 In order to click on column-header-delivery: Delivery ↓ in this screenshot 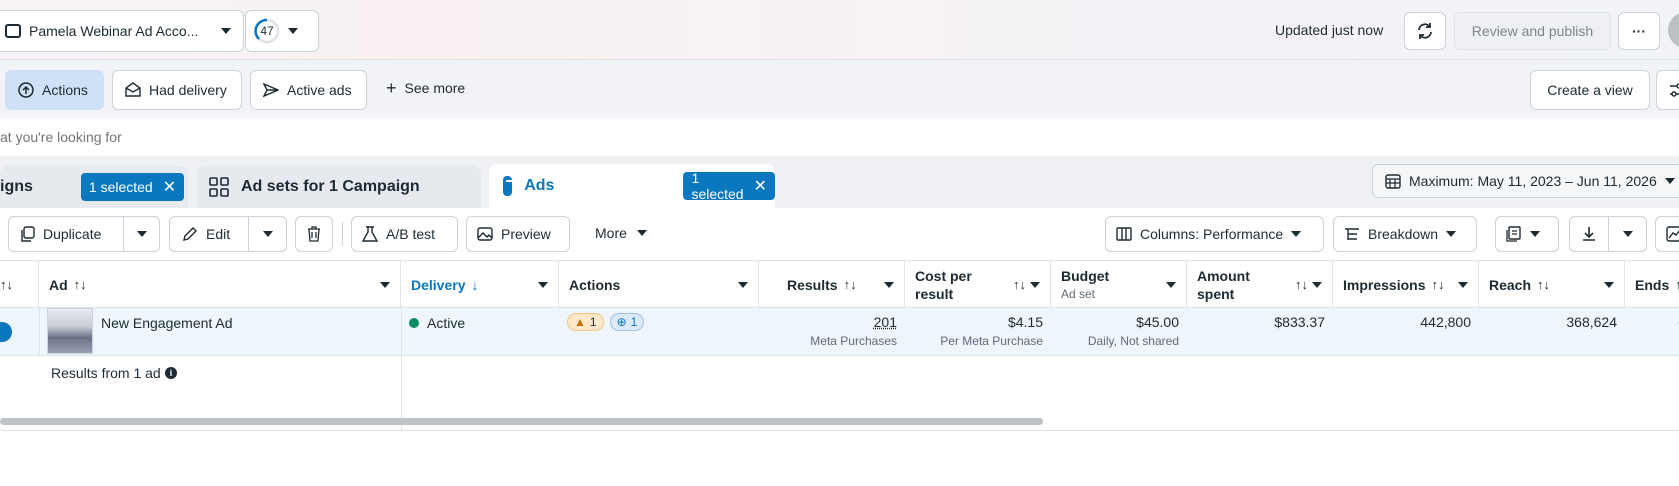, I will do `click(480, 284)`.